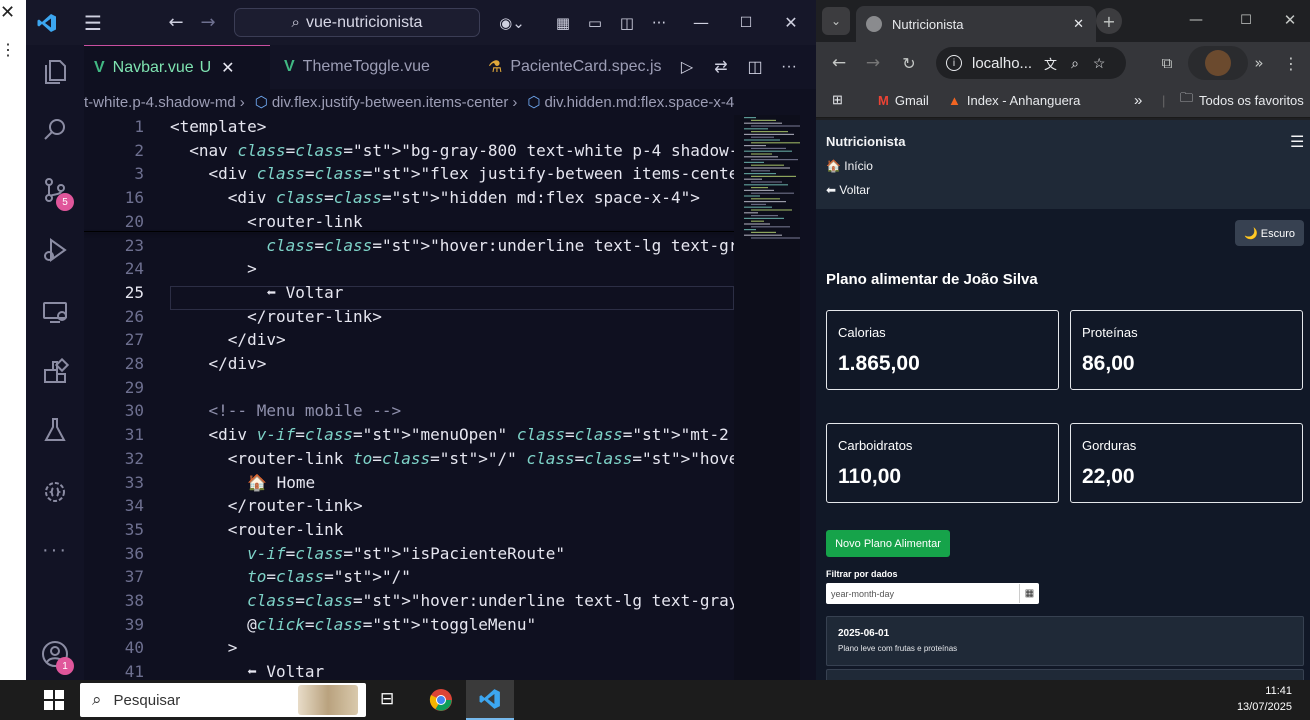 The height and width of the screenshot is (720, 1310). Describe the element at coordinates (903, 100) in the screenshot. I see `bookmark-gmail: M Gmail` at that location.